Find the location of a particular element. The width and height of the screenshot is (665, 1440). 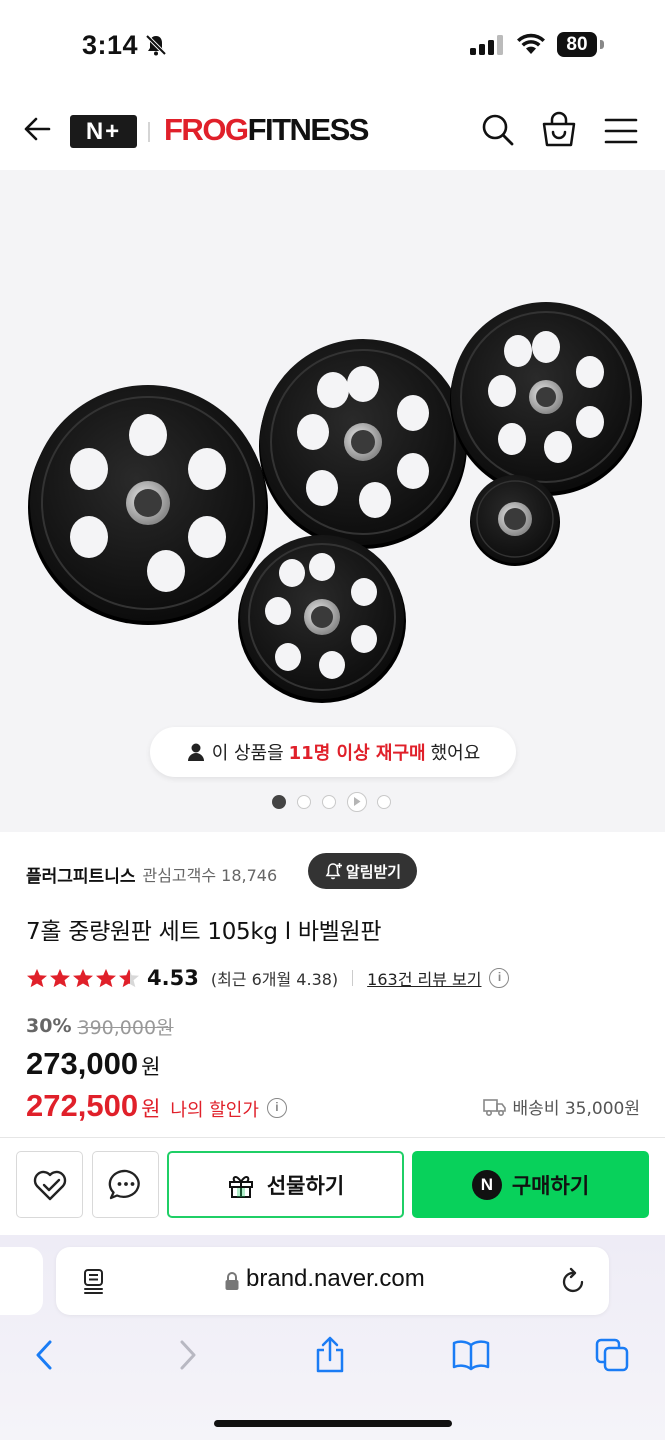

browser-back-button is located at coordinates (44, 1355).